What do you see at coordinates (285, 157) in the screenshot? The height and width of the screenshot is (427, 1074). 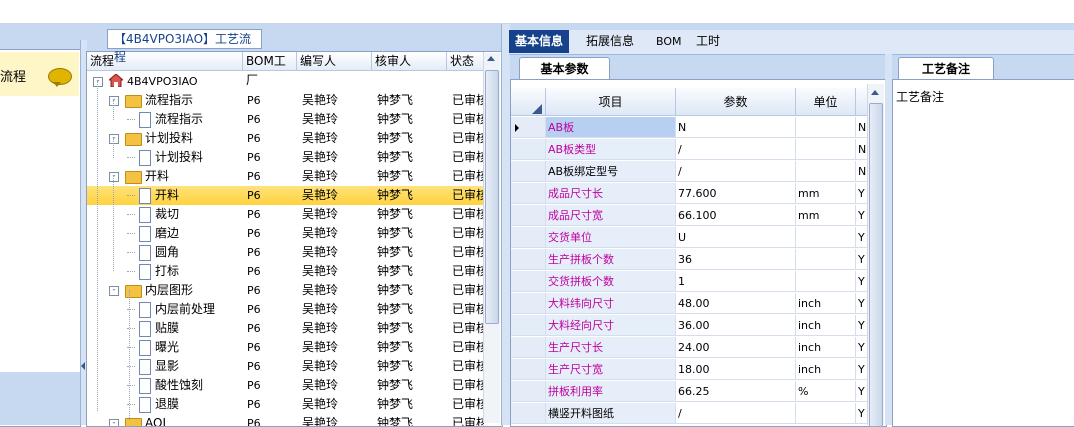 I see `tree-row: 计划投料 P6 吴艳玲 钟梦飞 已审核` at bounding box center [285, 157].